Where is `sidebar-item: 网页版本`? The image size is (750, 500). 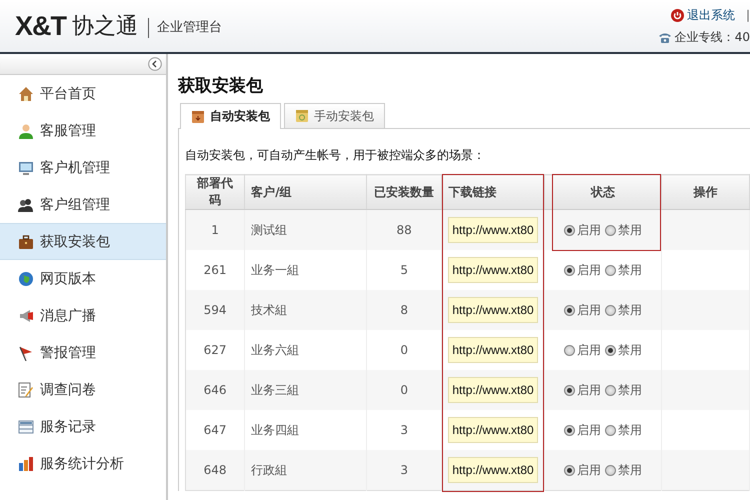
sidebar-item: 网页版本 is located at coordinates (83, 278).